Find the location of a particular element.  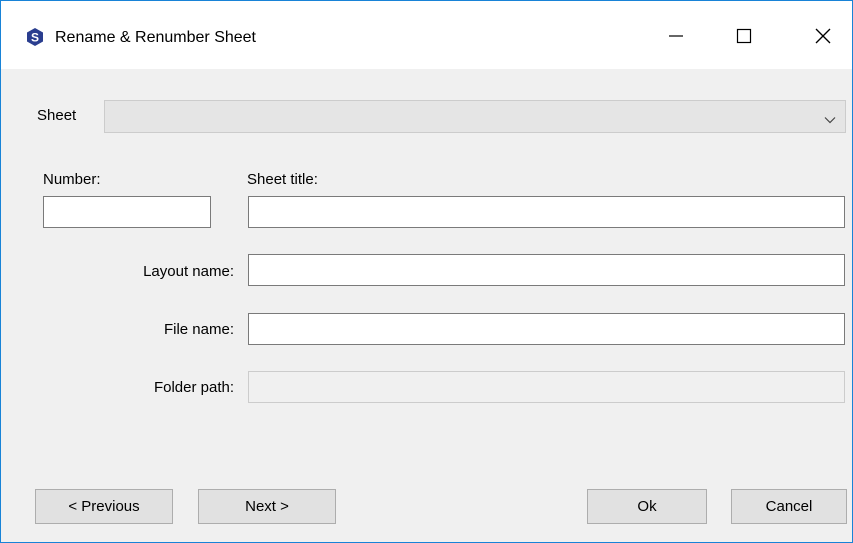

sheet-title-input is located at coordinates (546, 212).